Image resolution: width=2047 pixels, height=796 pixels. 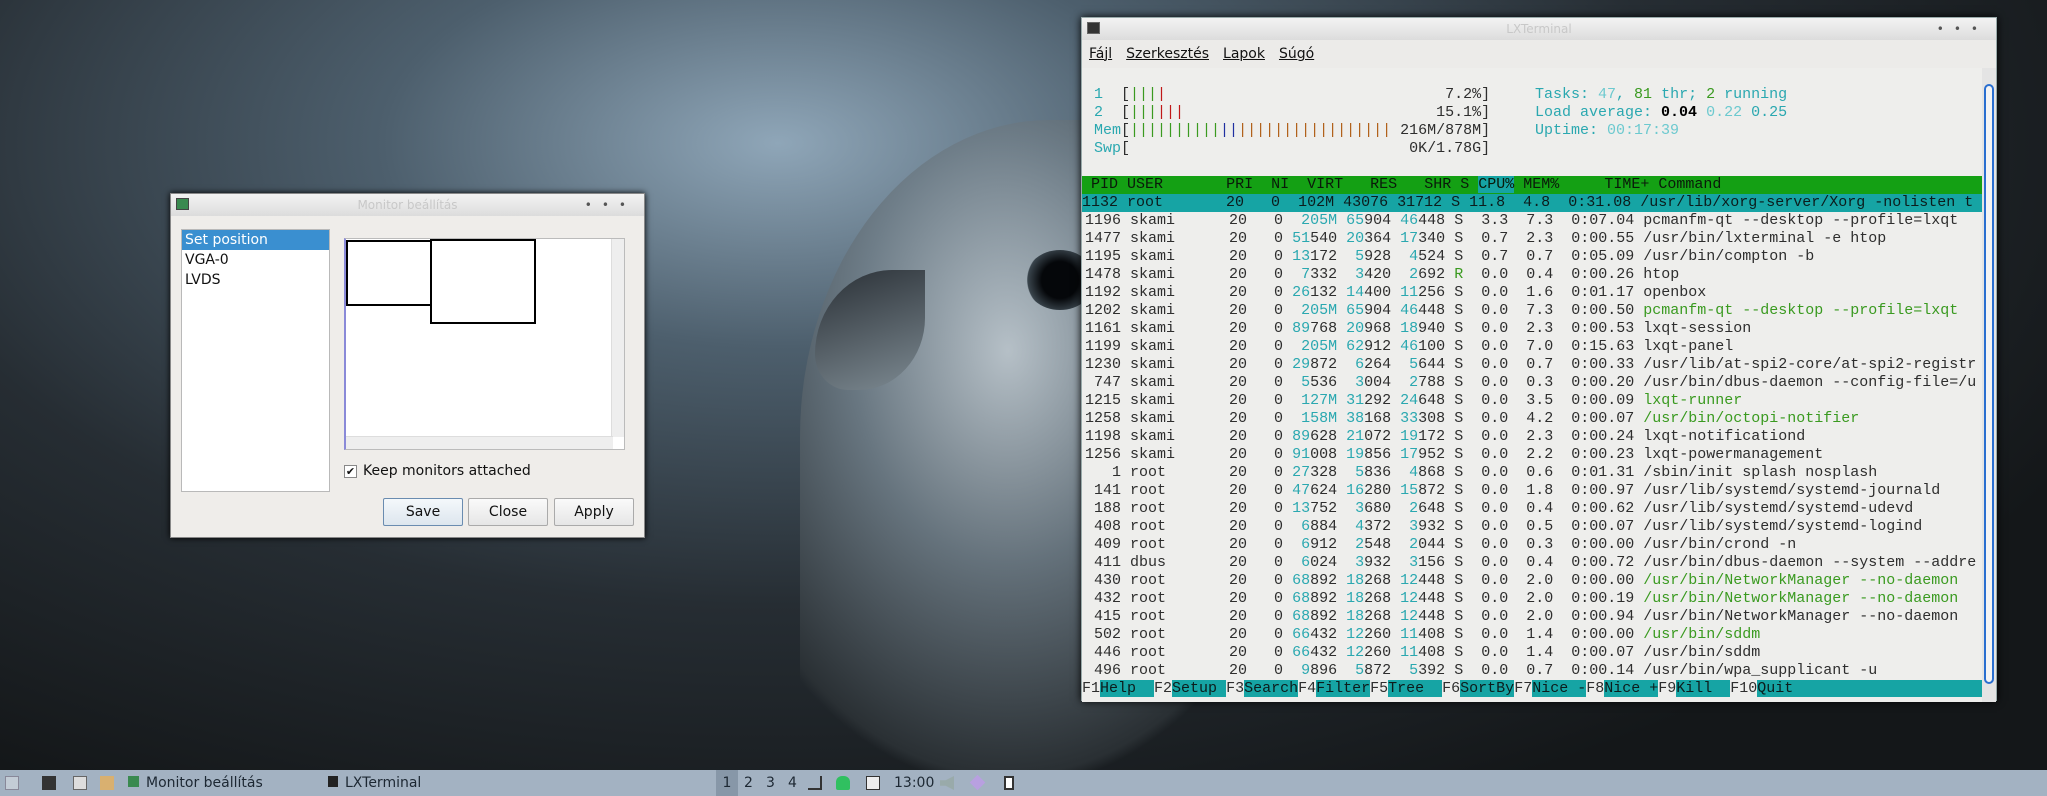 What do you see at coordinates (49, 783) in the screenshot?
I see `show-desktop-icon` at bounding box center [49, 783].